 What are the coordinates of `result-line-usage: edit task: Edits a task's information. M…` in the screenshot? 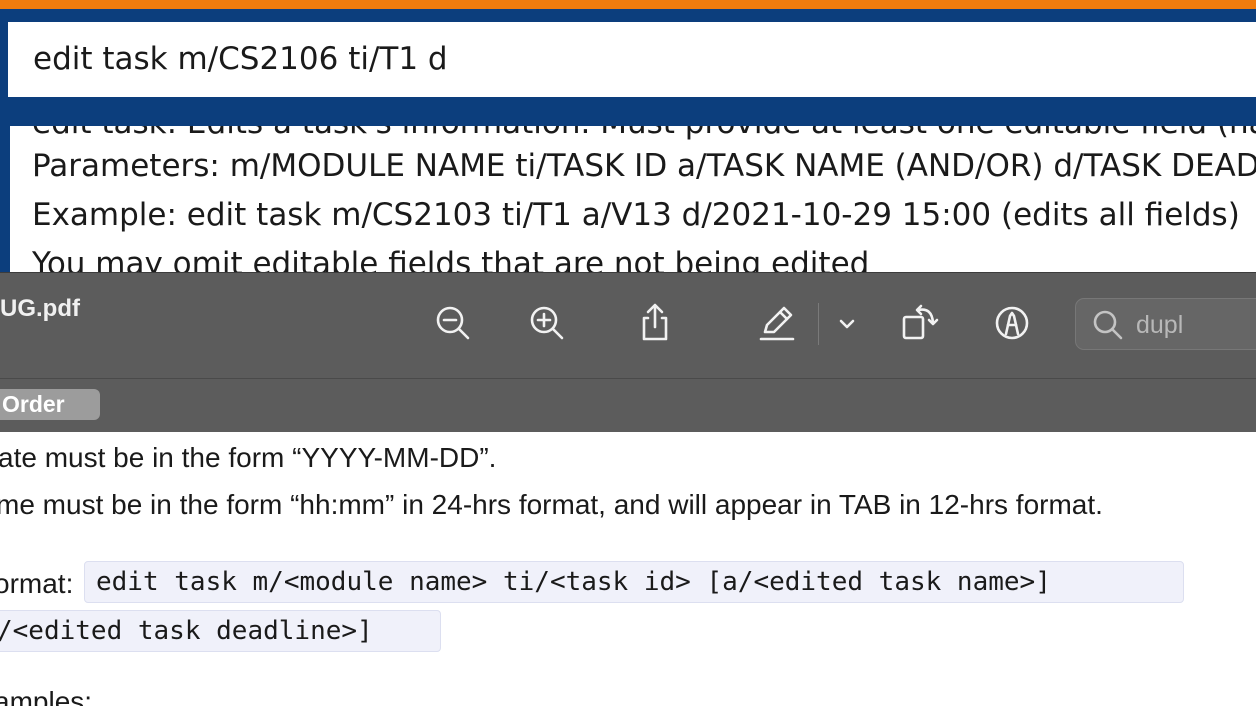 It's located at (644, 134).